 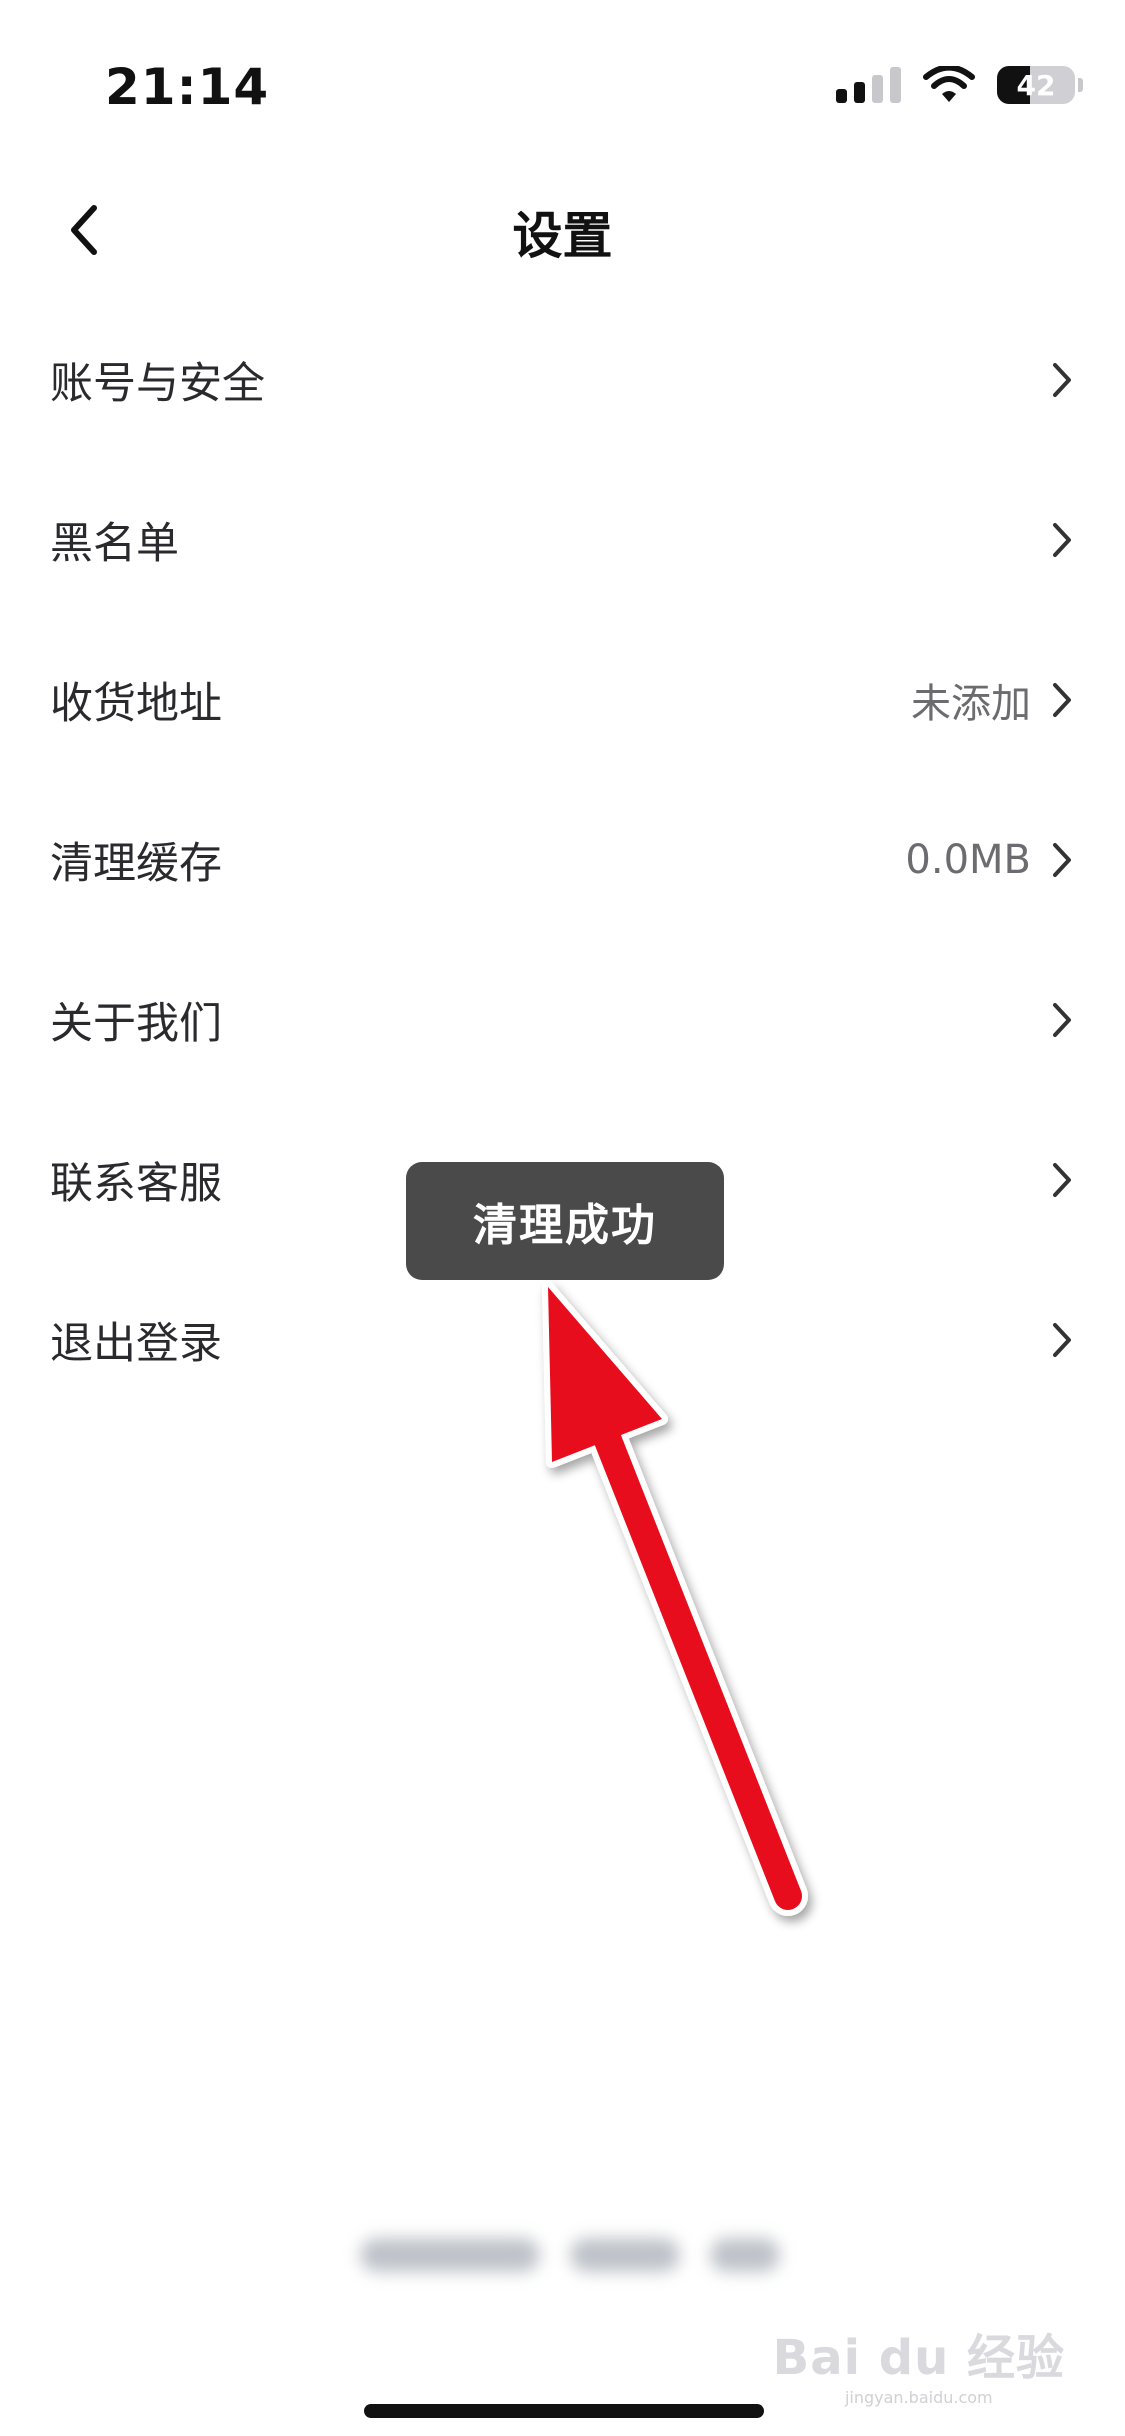 What do you see at coordinates (918, 2397) in the screenshot?
I see `watermark-url: jingyan.baidu.com` at bounding box center [918, 2397].